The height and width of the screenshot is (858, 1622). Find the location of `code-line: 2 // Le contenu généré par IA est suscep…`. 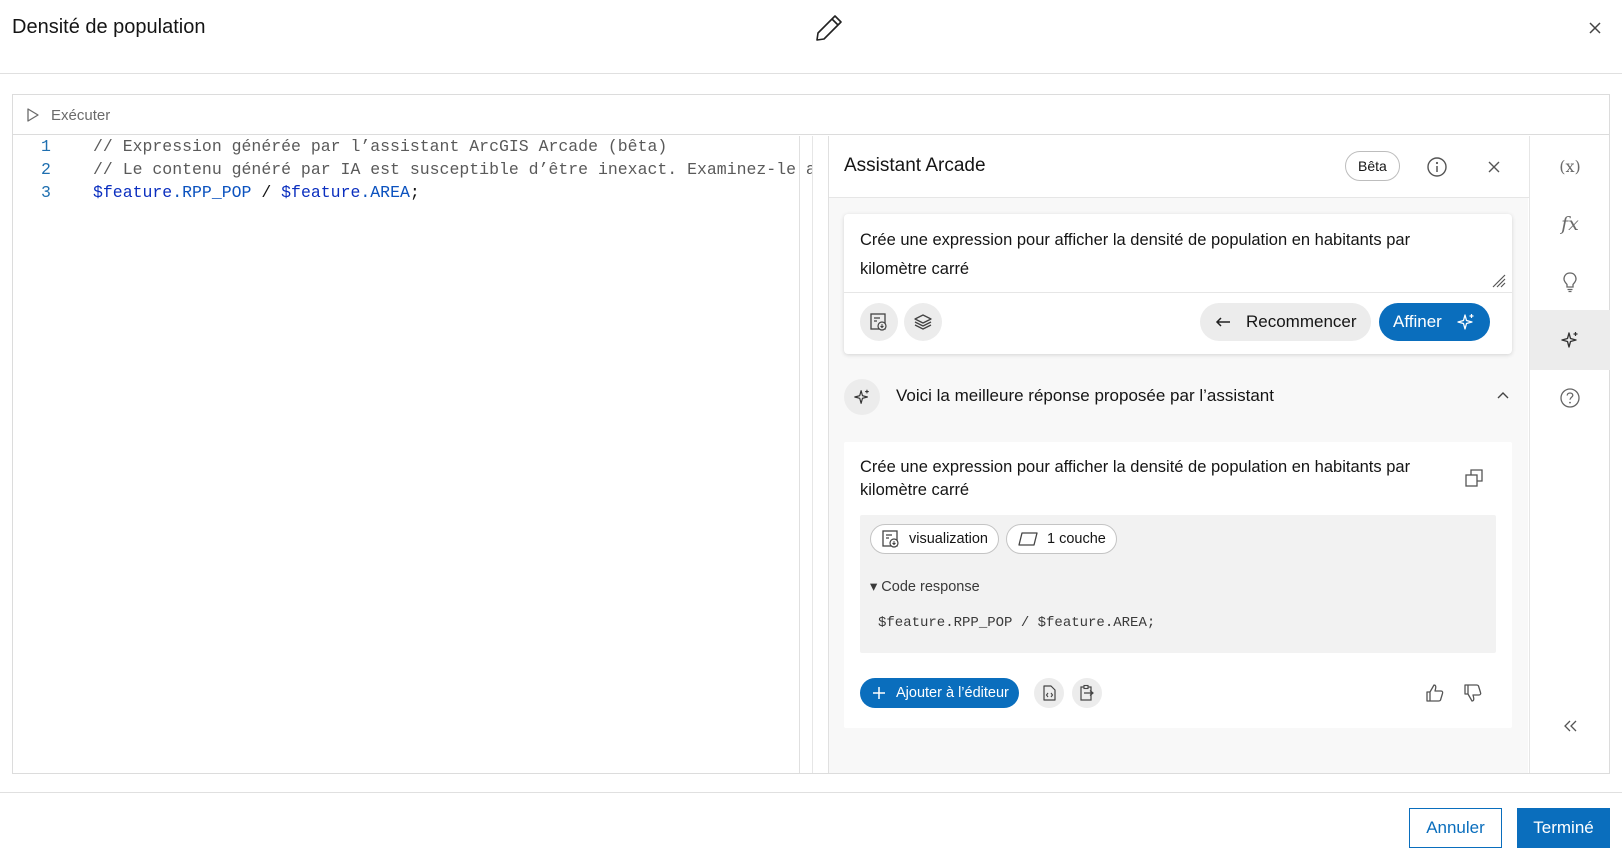

code-line: 2 // Le contenu généré par IA est suscep… is located at coordinates (413, 172).